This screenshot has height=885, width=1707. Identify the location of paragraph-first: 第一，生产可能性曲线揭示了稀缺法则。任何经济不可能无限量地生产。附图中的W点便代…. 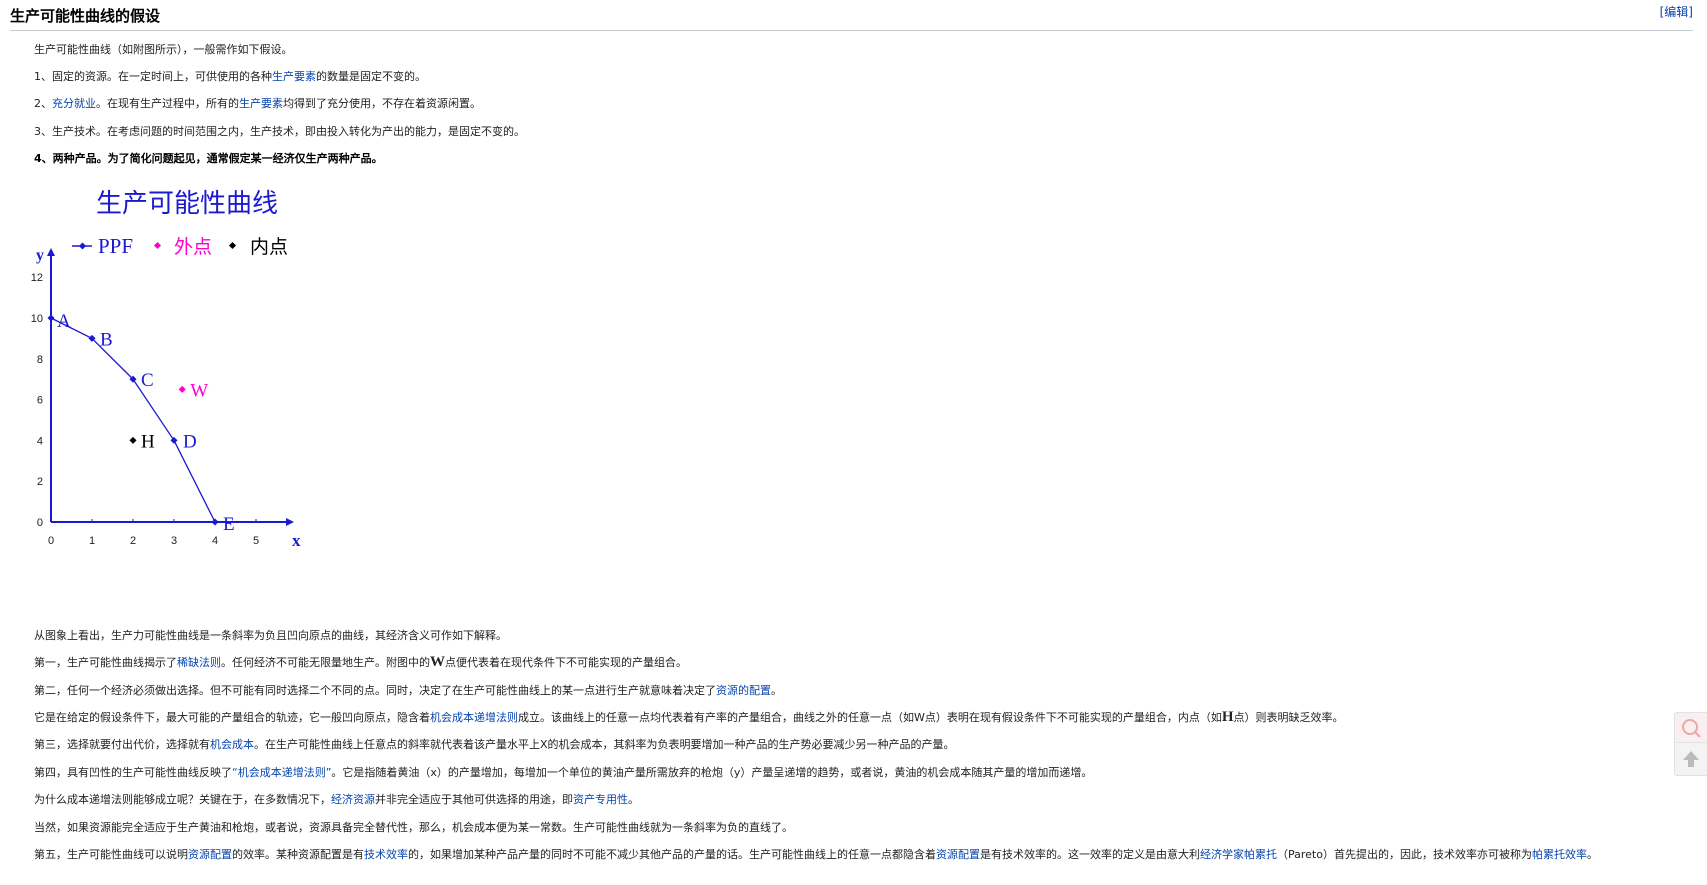
(360, 662).